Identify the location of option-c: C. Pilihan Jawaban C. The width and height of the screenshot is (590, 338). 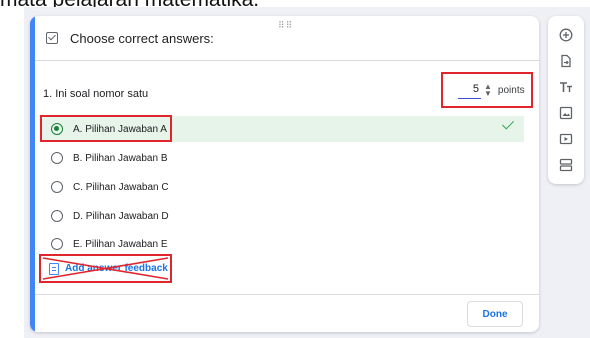
(282, 187).